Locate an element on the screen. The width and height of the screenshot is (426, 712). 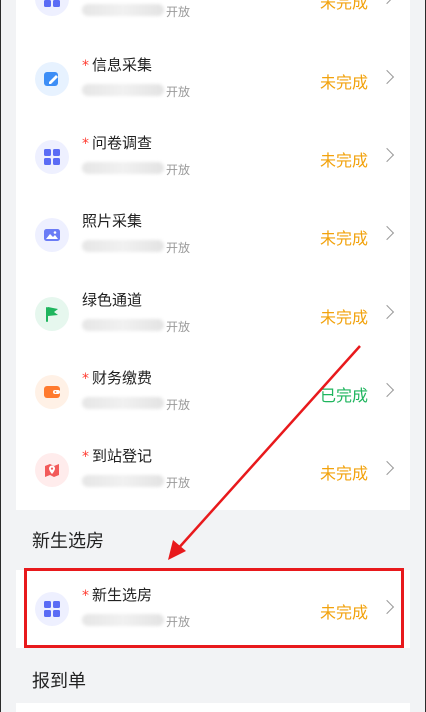
report-card-partial is located at coordinates (213, 707).